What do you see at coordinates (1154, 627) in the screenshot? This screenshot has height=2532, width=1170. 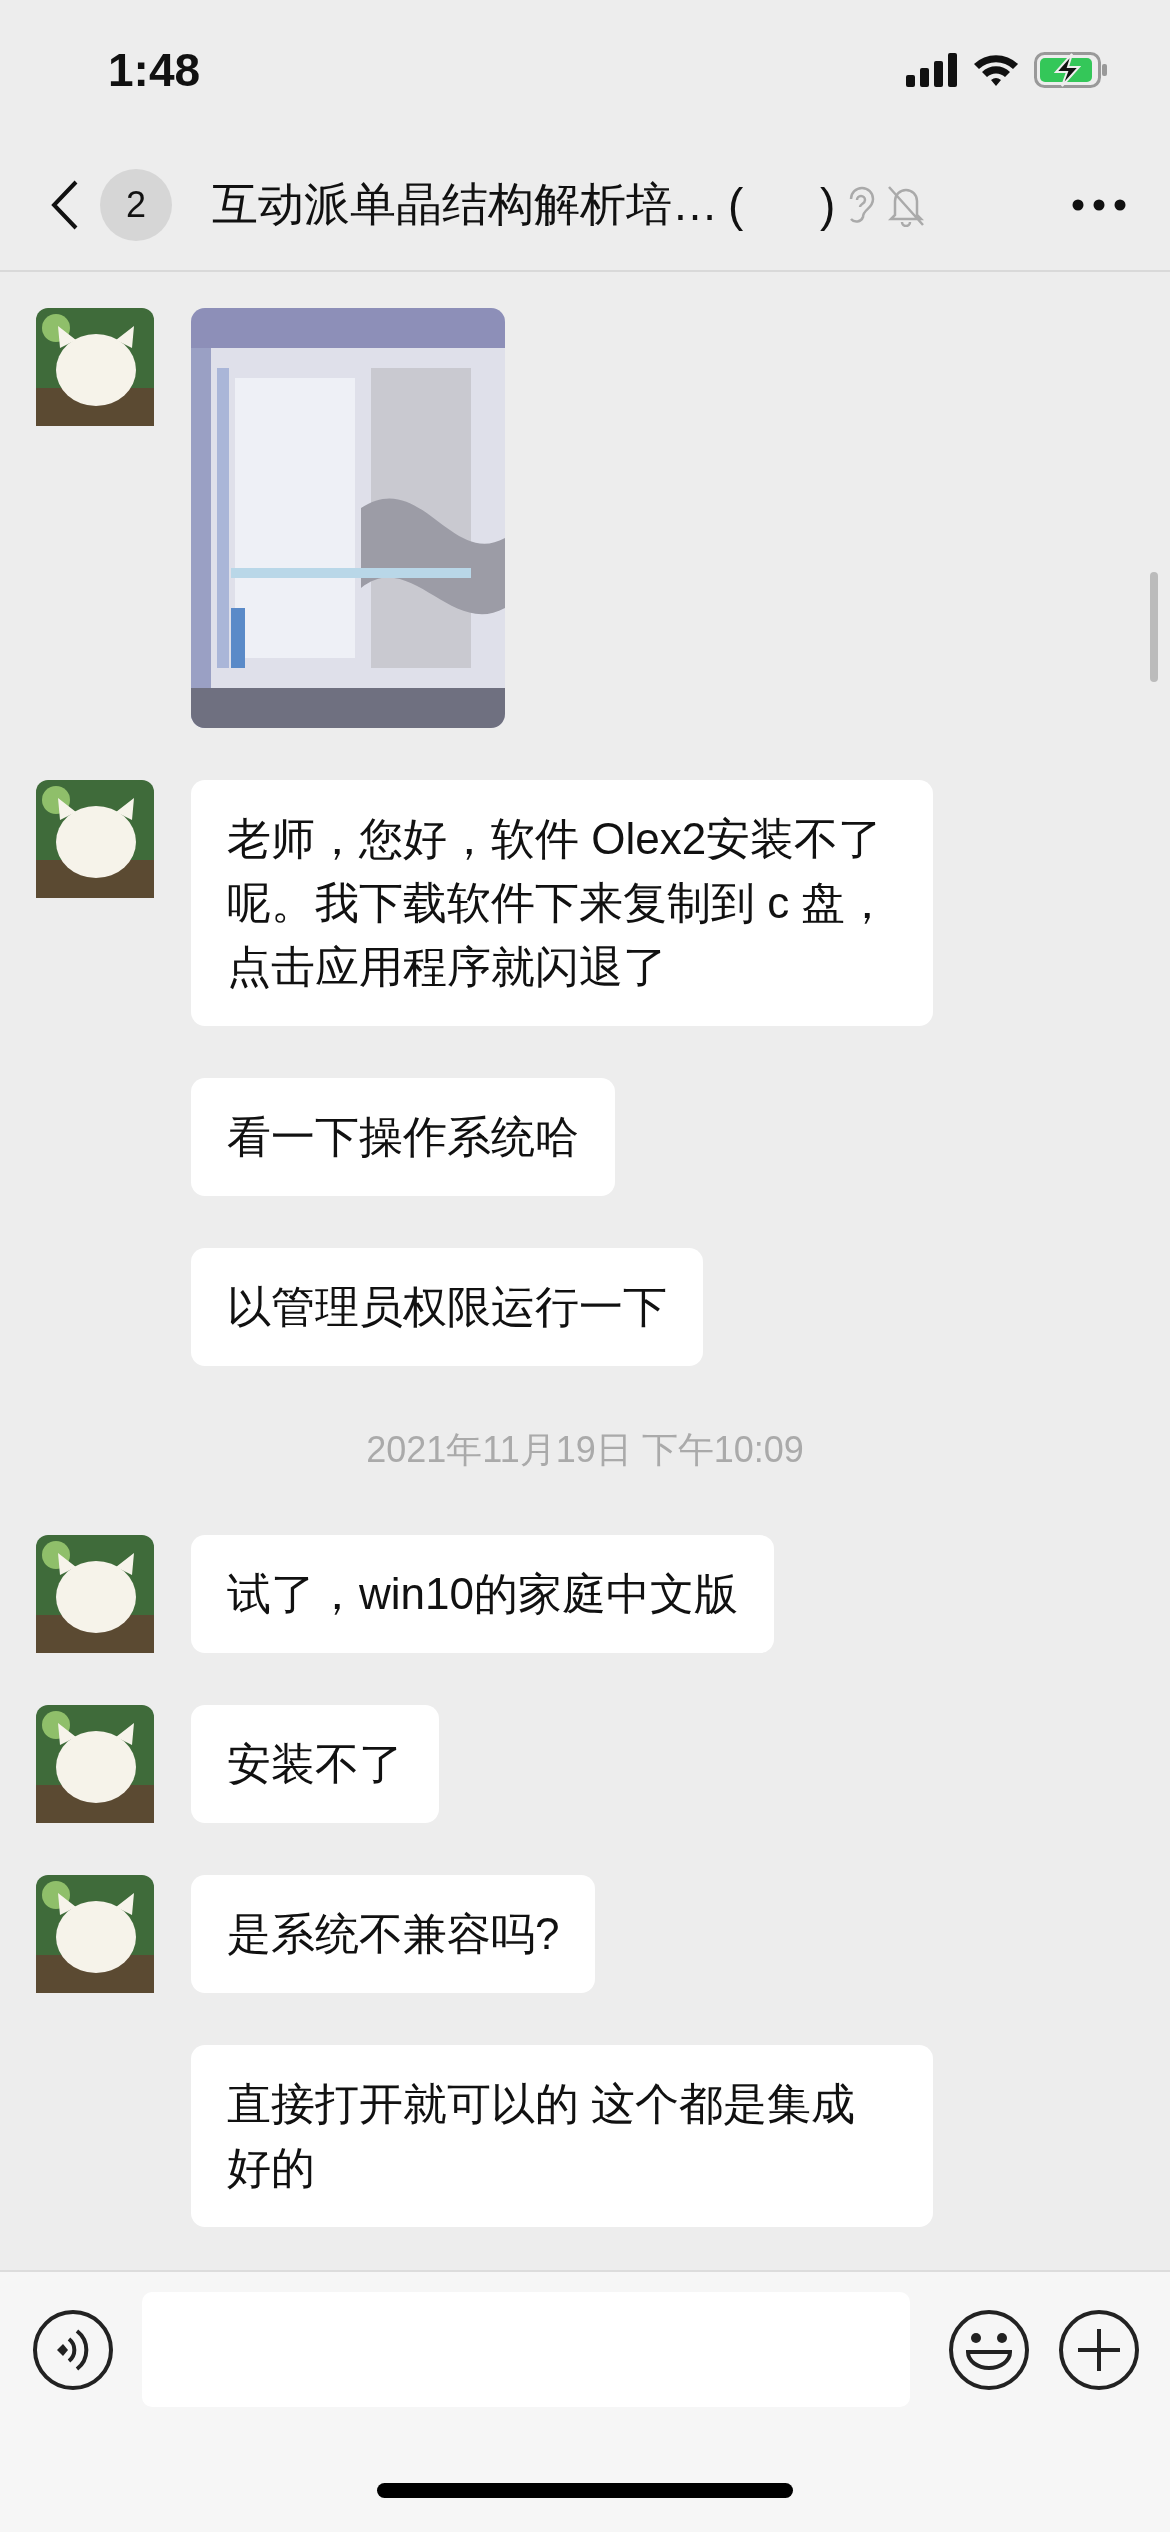 I see `scrollbar` at bounding box center [1154, 627].